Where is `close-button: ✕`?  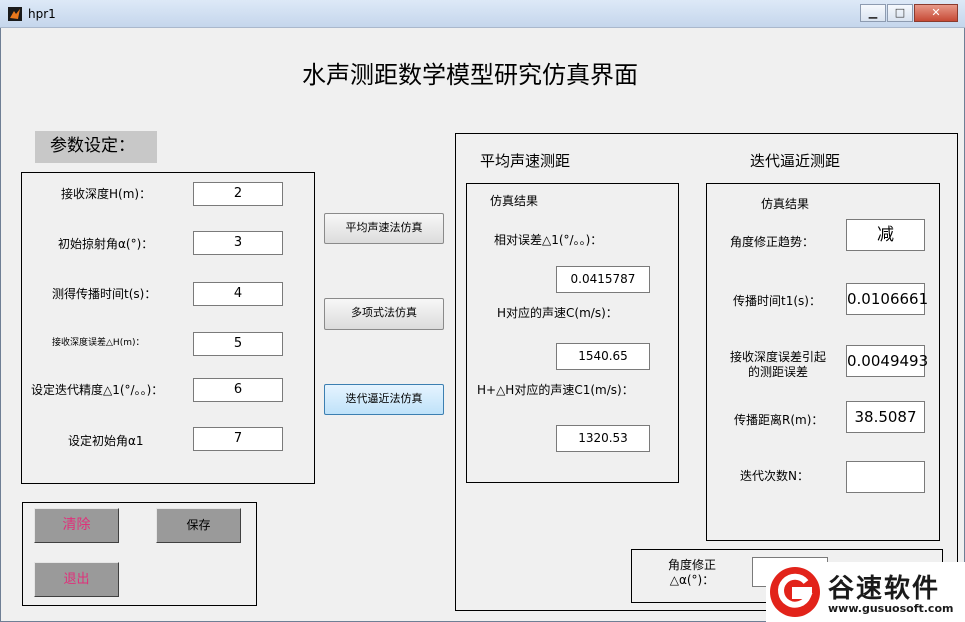 close-button: ✕ is located at coordinates (936, 13).